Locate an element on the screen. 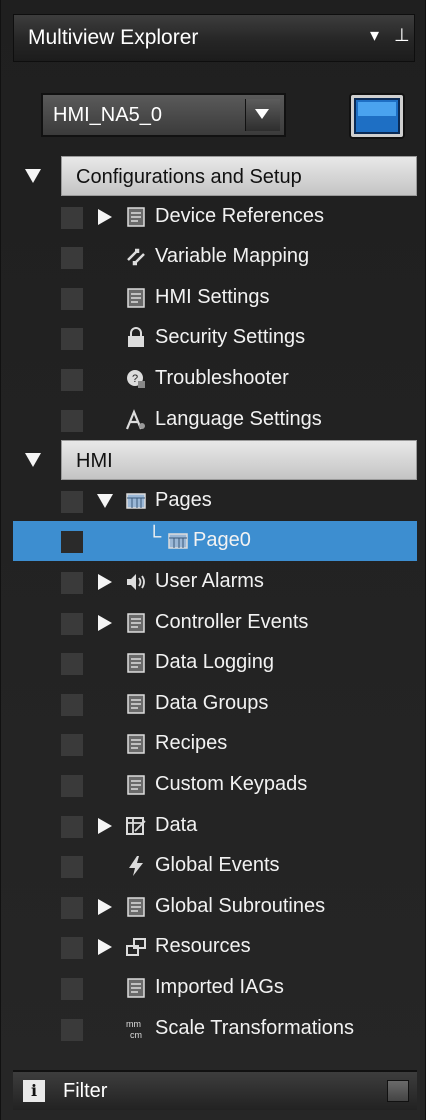 This screenshot has width=426, height=1120. section-header-label: Configurations and Setup is located at coordinates (189, 177).